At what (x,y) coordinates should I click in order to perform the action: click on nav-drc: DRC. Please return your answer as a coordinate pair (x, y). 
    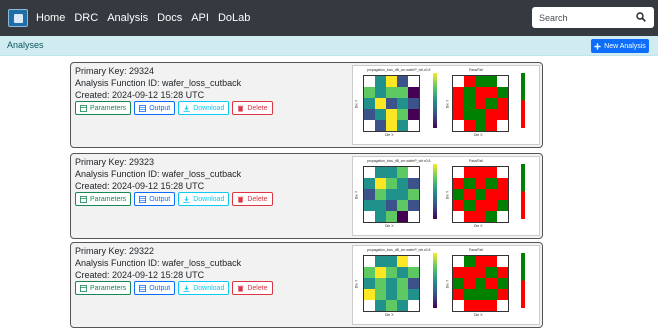
    Looking at the image, I should click on (86, 18).